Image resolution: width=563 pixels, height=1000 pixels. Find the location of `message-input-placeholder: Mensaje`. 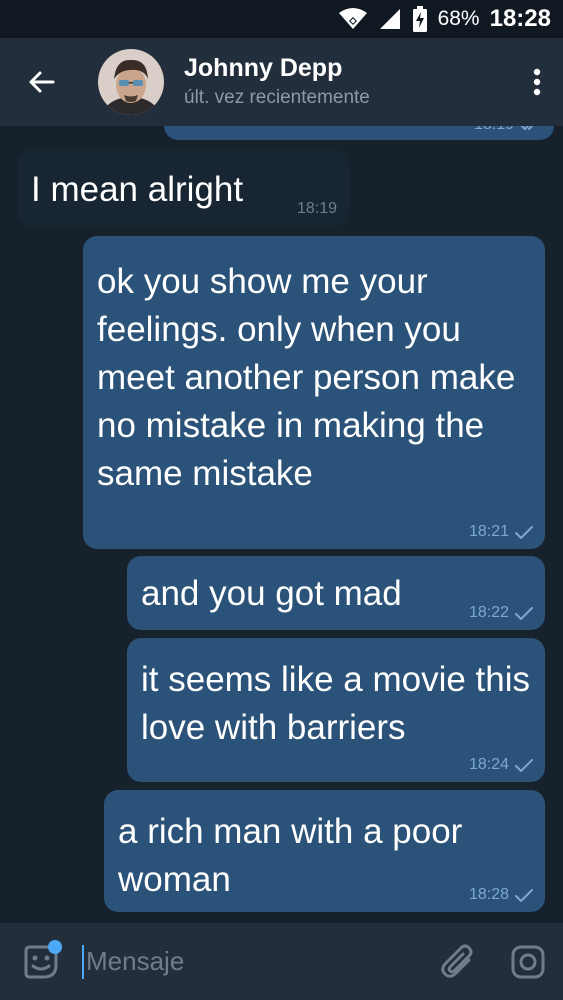

message-input-placeholder: Mensaje is located at coordinates (135, 961).